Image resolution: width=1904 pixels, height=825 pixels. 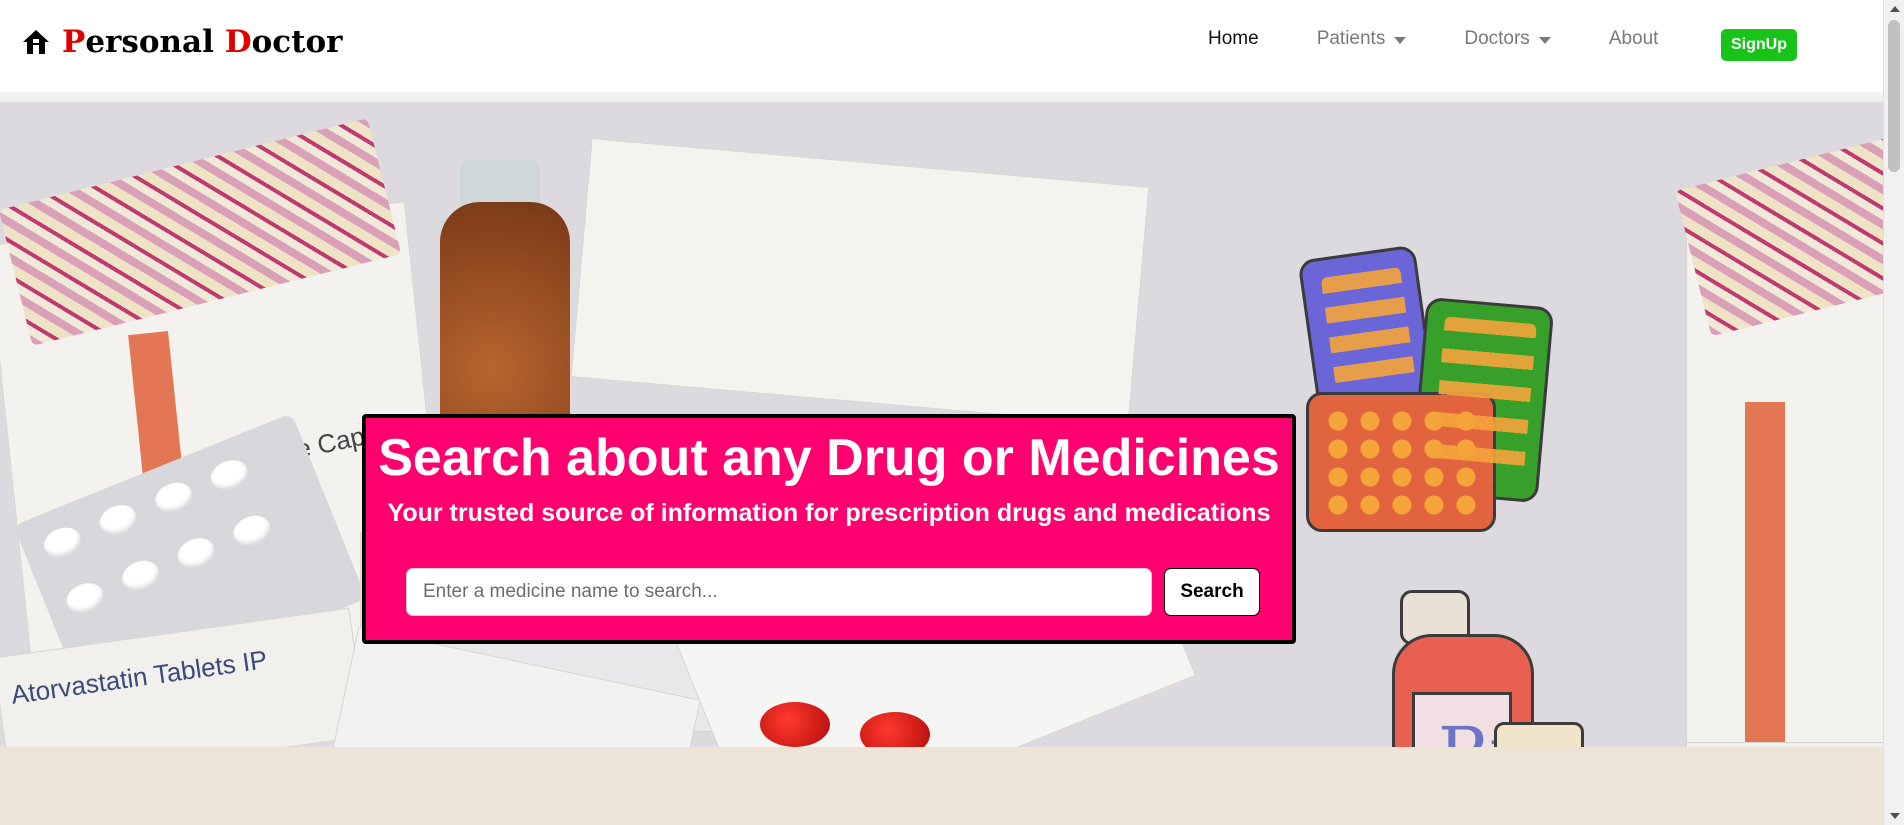 I want to click on search-form: Search, so click(x=833, y=592).